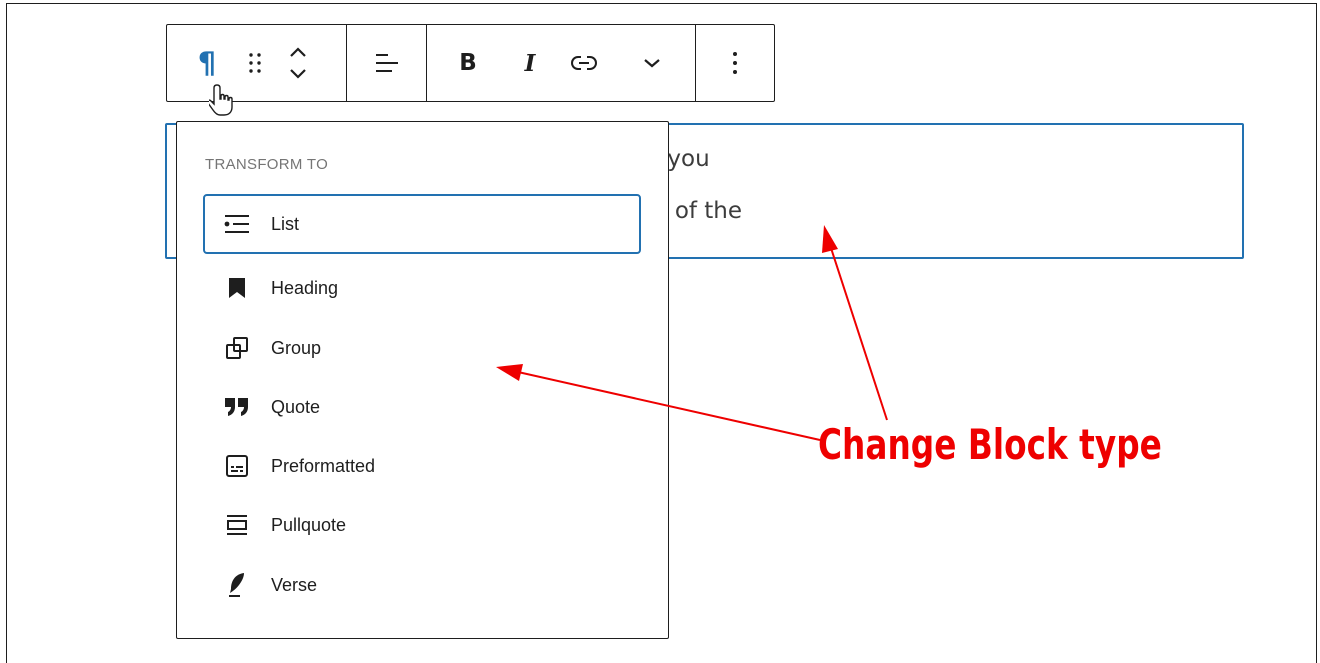 The width and height of the screenshot is (1320, 663). I want to click on arrow-head-left, so click(509, 372).